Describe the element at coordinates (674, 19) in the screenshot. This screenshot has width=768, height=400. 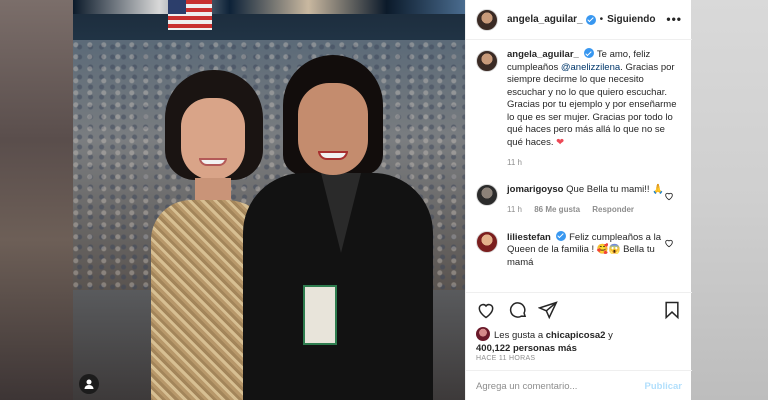
I see `more-options-icon: •••` at that location.